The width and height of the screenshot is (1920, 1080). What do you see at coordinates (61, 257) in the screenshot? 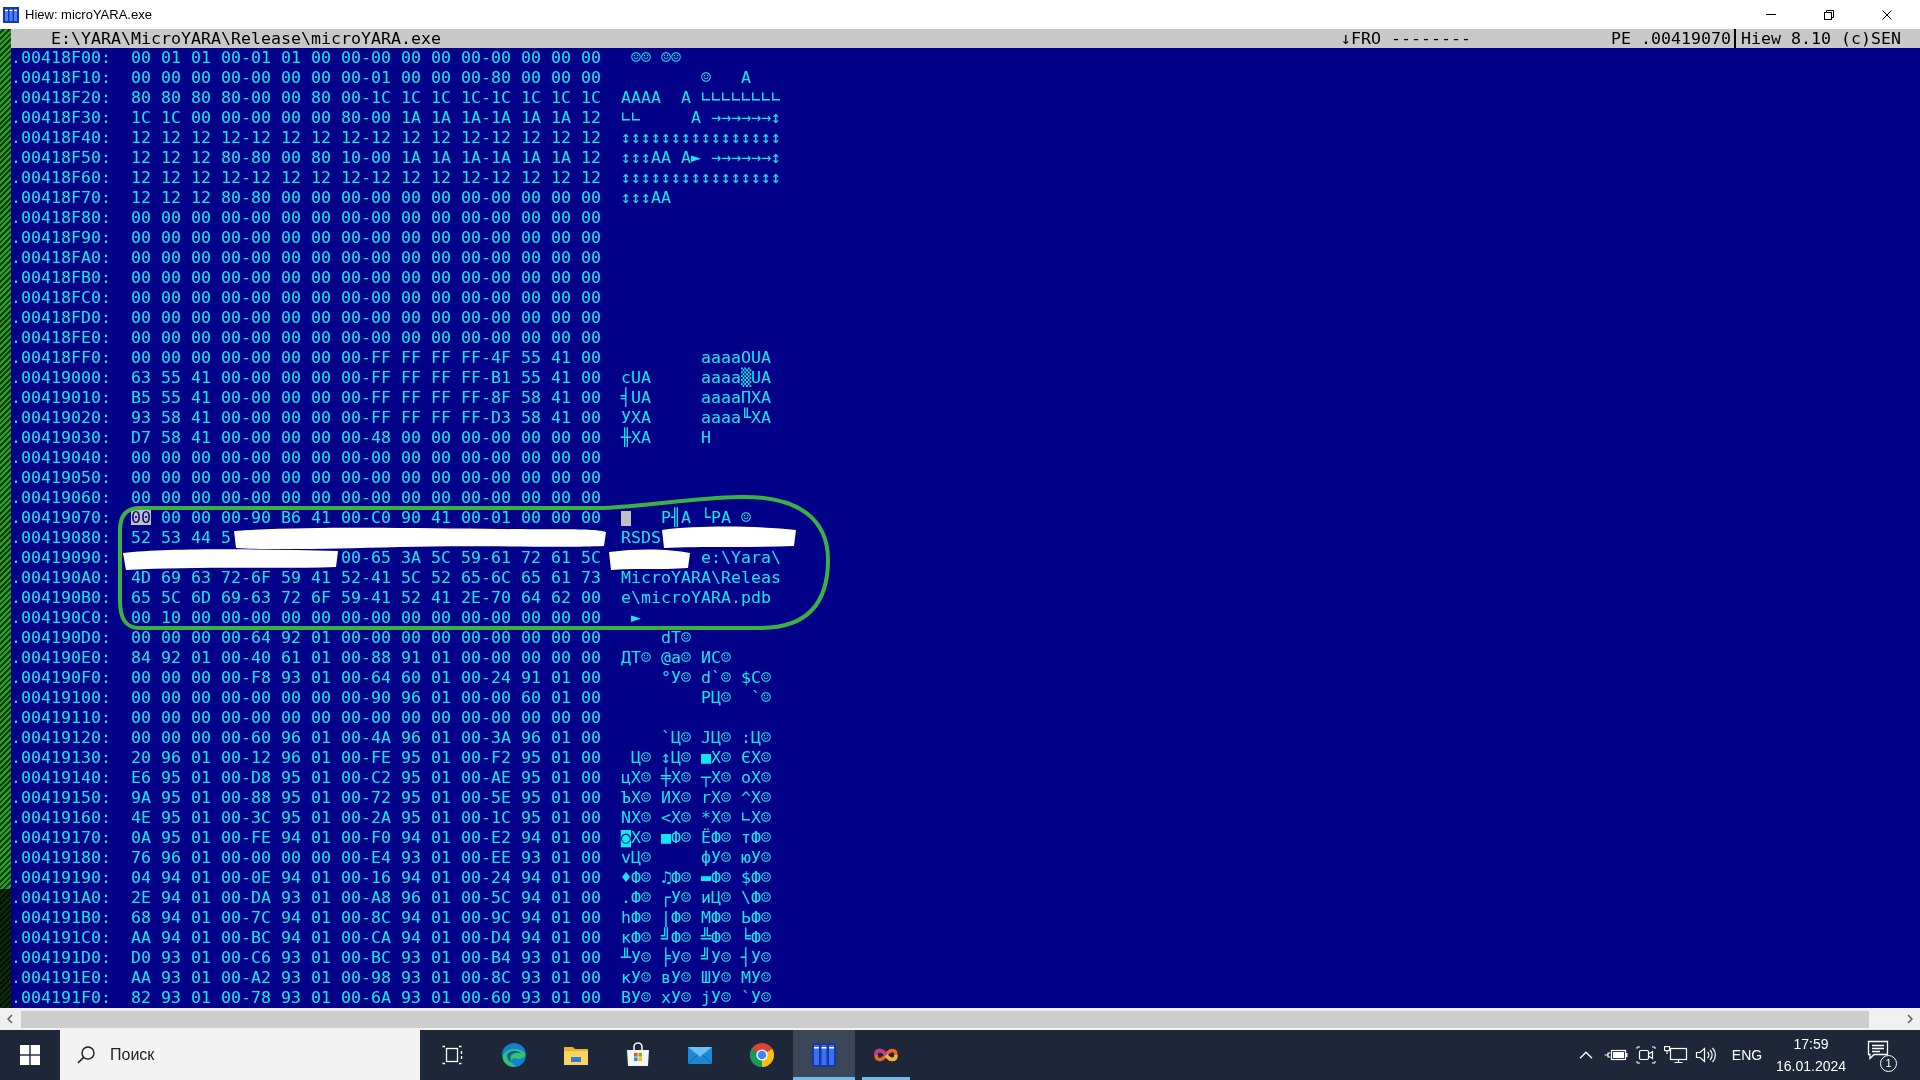
I see `row-address: .00418FA0:` at bounding box center [61, 257].